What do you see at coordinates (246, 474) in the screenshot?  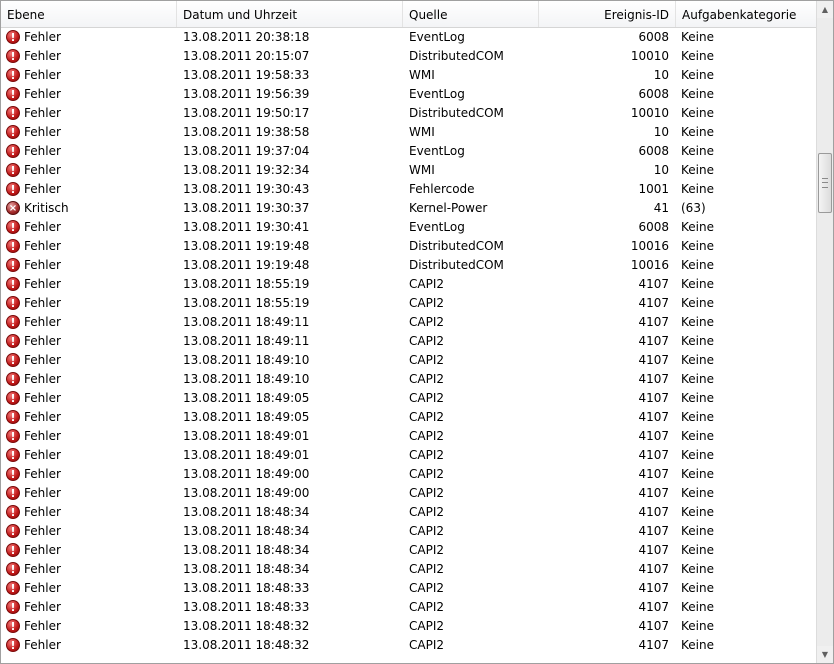 I see `datetime-cell: 13.08.2011 18:49:00` at bounding box center [246, 474].